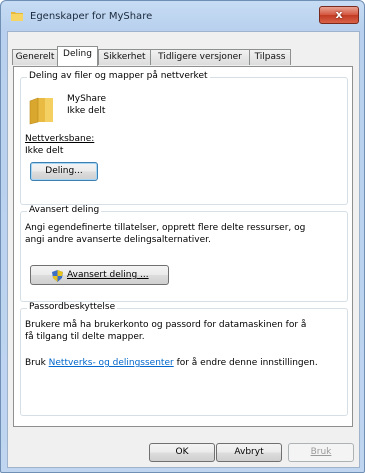  What do you see at coordinates (57, 276) in the screenshot?
I see `shield-icon` at bounding box center [57, 276].